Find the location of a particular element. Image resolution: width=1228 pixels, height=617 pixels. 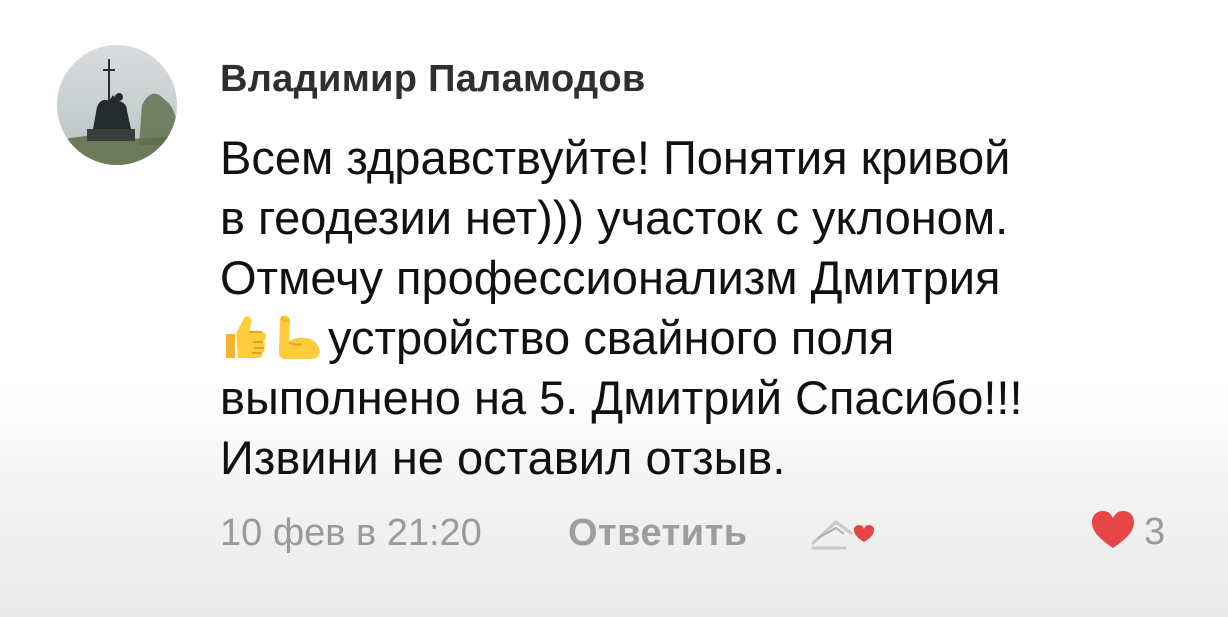

monument-avatar is located at coordinates (117, 105).